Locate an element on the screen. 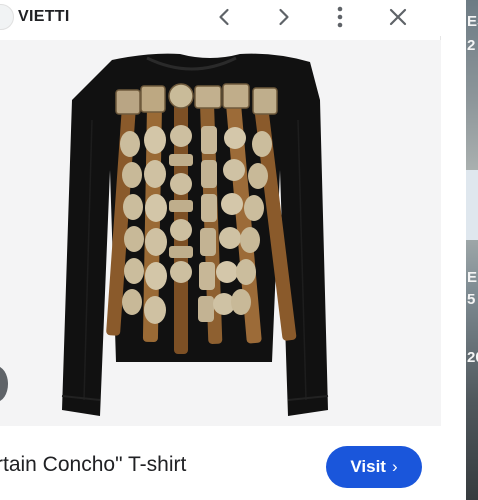 The width and height of the screenshot is (478, 500). viewer-header: VIETTI is located at coordinates (220, 18).